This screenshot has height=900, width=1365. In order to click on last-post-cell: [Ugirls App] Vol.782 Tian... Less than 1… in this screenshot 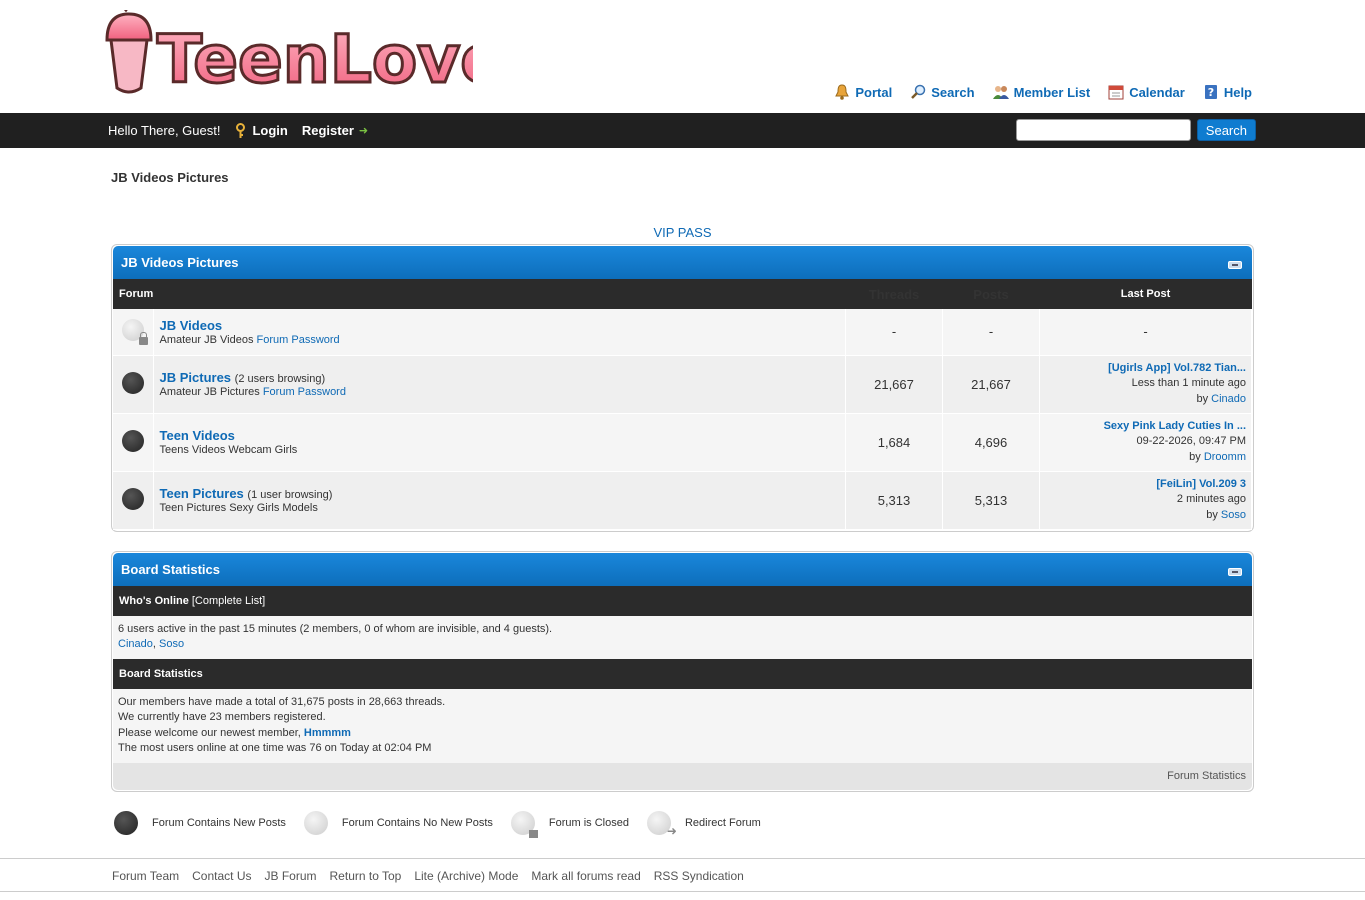, I will do `click(1145, 384)`.